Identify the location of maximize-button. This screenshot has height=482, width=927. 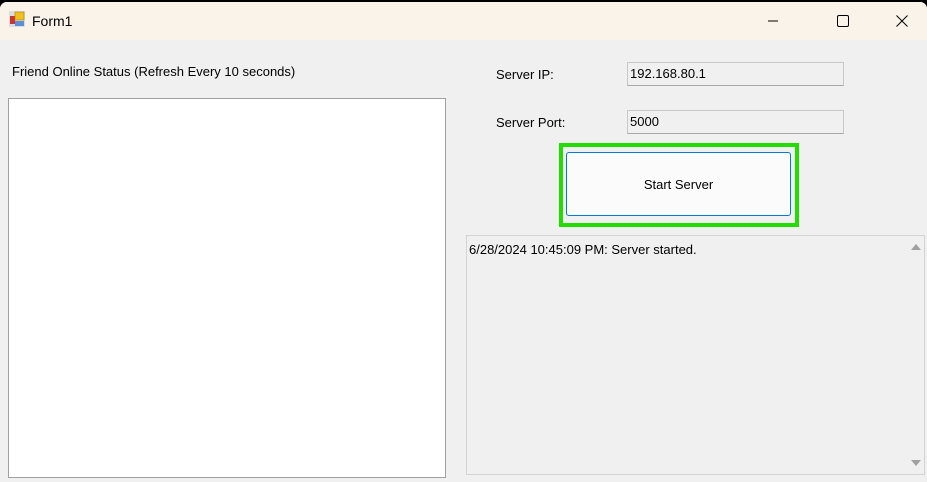
(843, 21).